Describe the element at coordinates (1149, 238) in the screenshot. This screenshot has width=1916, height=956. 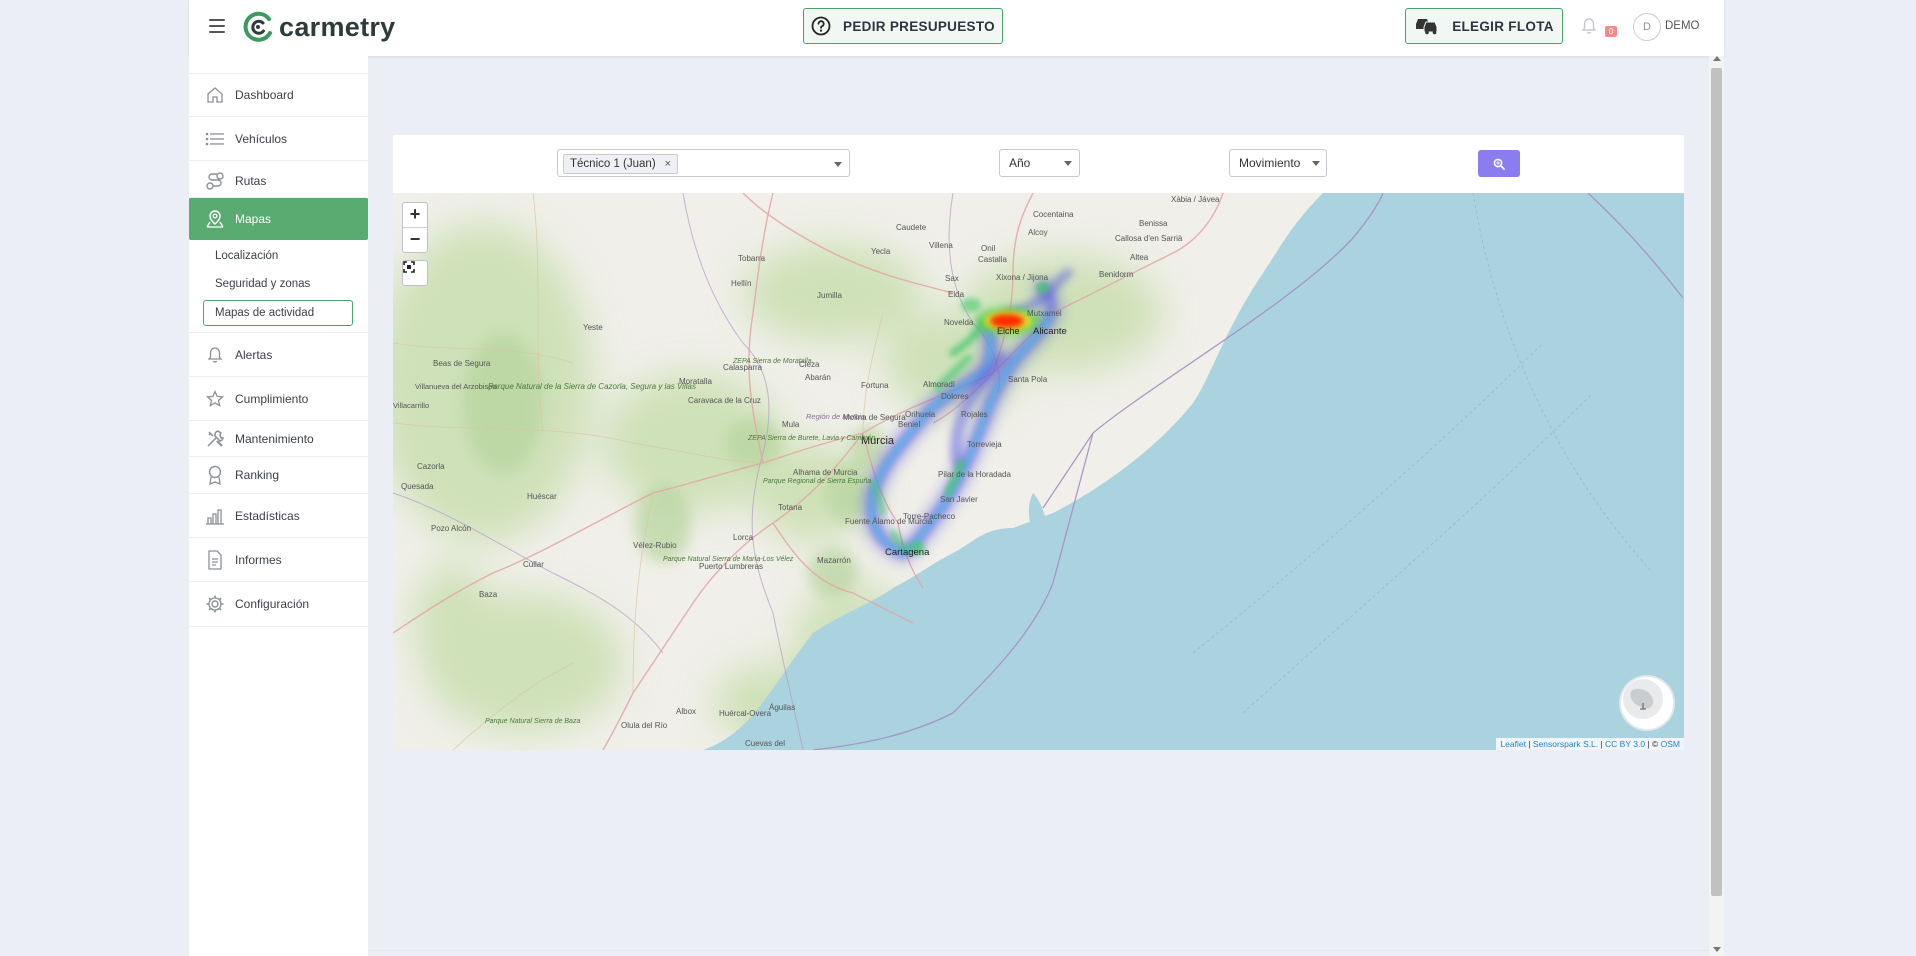
I see `place-label: Callosa d'en Sarrià` at that location.